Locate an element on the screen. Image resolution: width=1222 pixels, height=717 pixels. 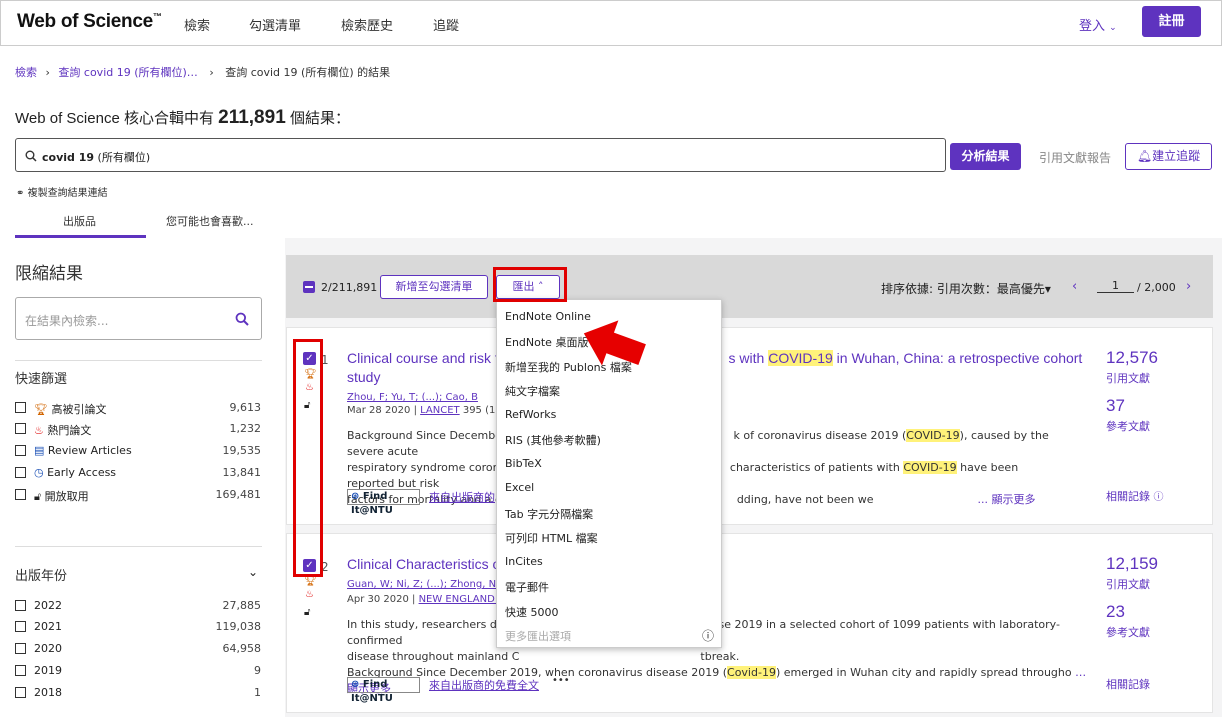
caret-down-icon: ▾ is located at coordinates (1047, 289).